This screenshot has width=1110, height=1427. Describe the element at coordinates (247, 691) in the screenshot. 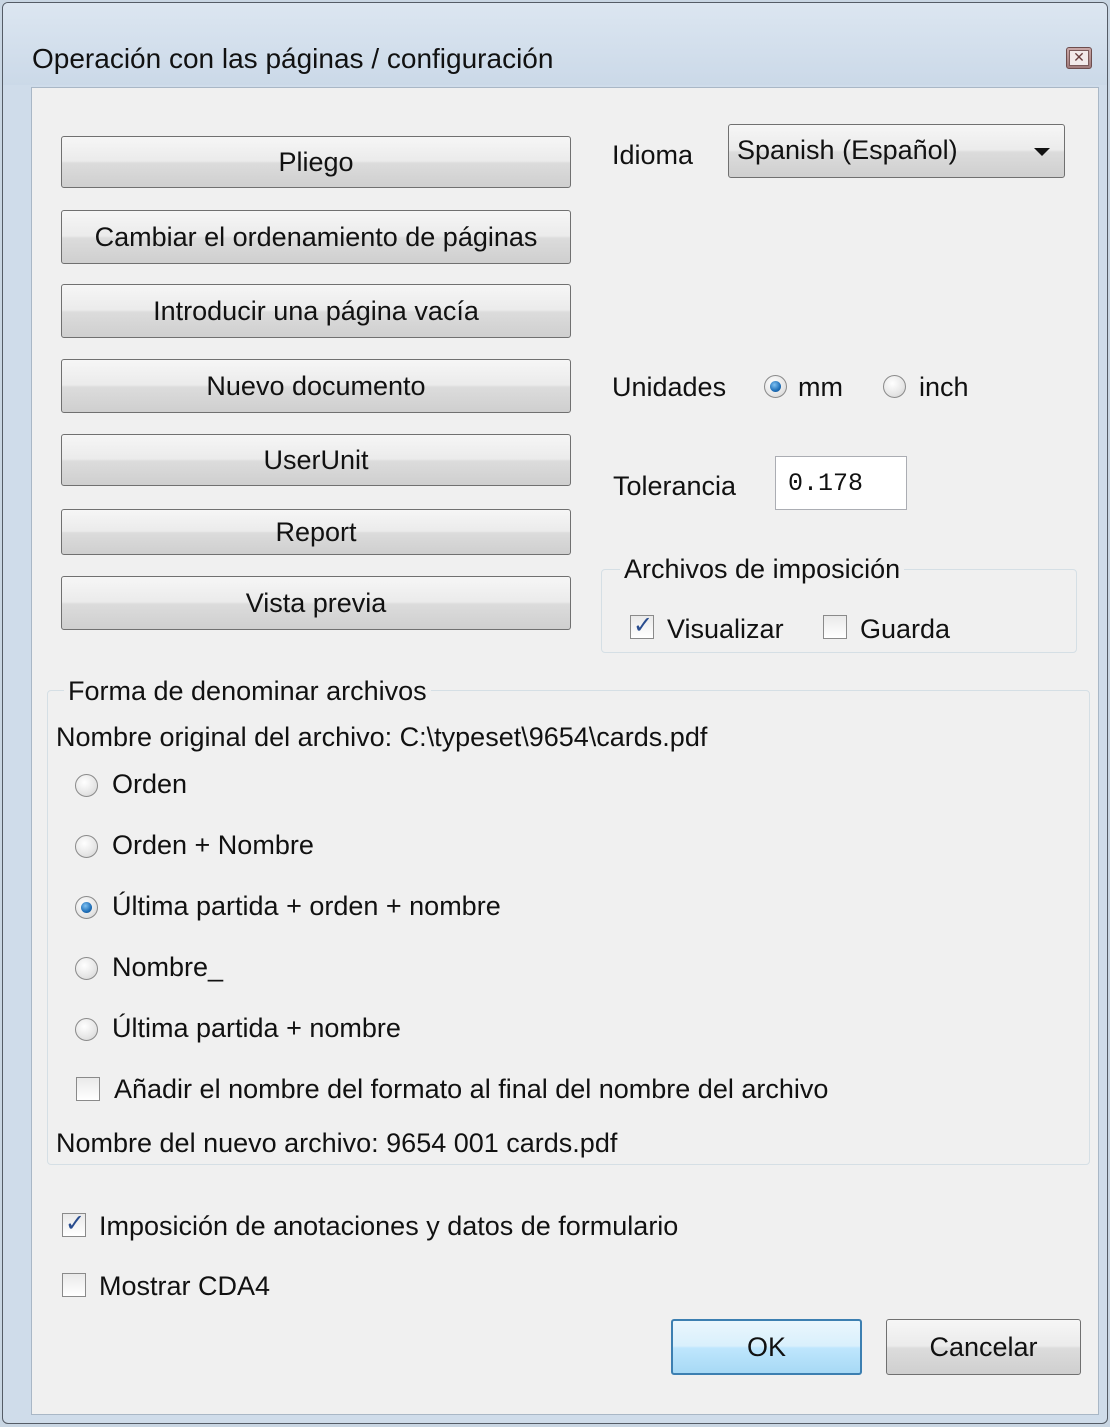

I see `naming-legend: Forma de denominar archivos` at that location.